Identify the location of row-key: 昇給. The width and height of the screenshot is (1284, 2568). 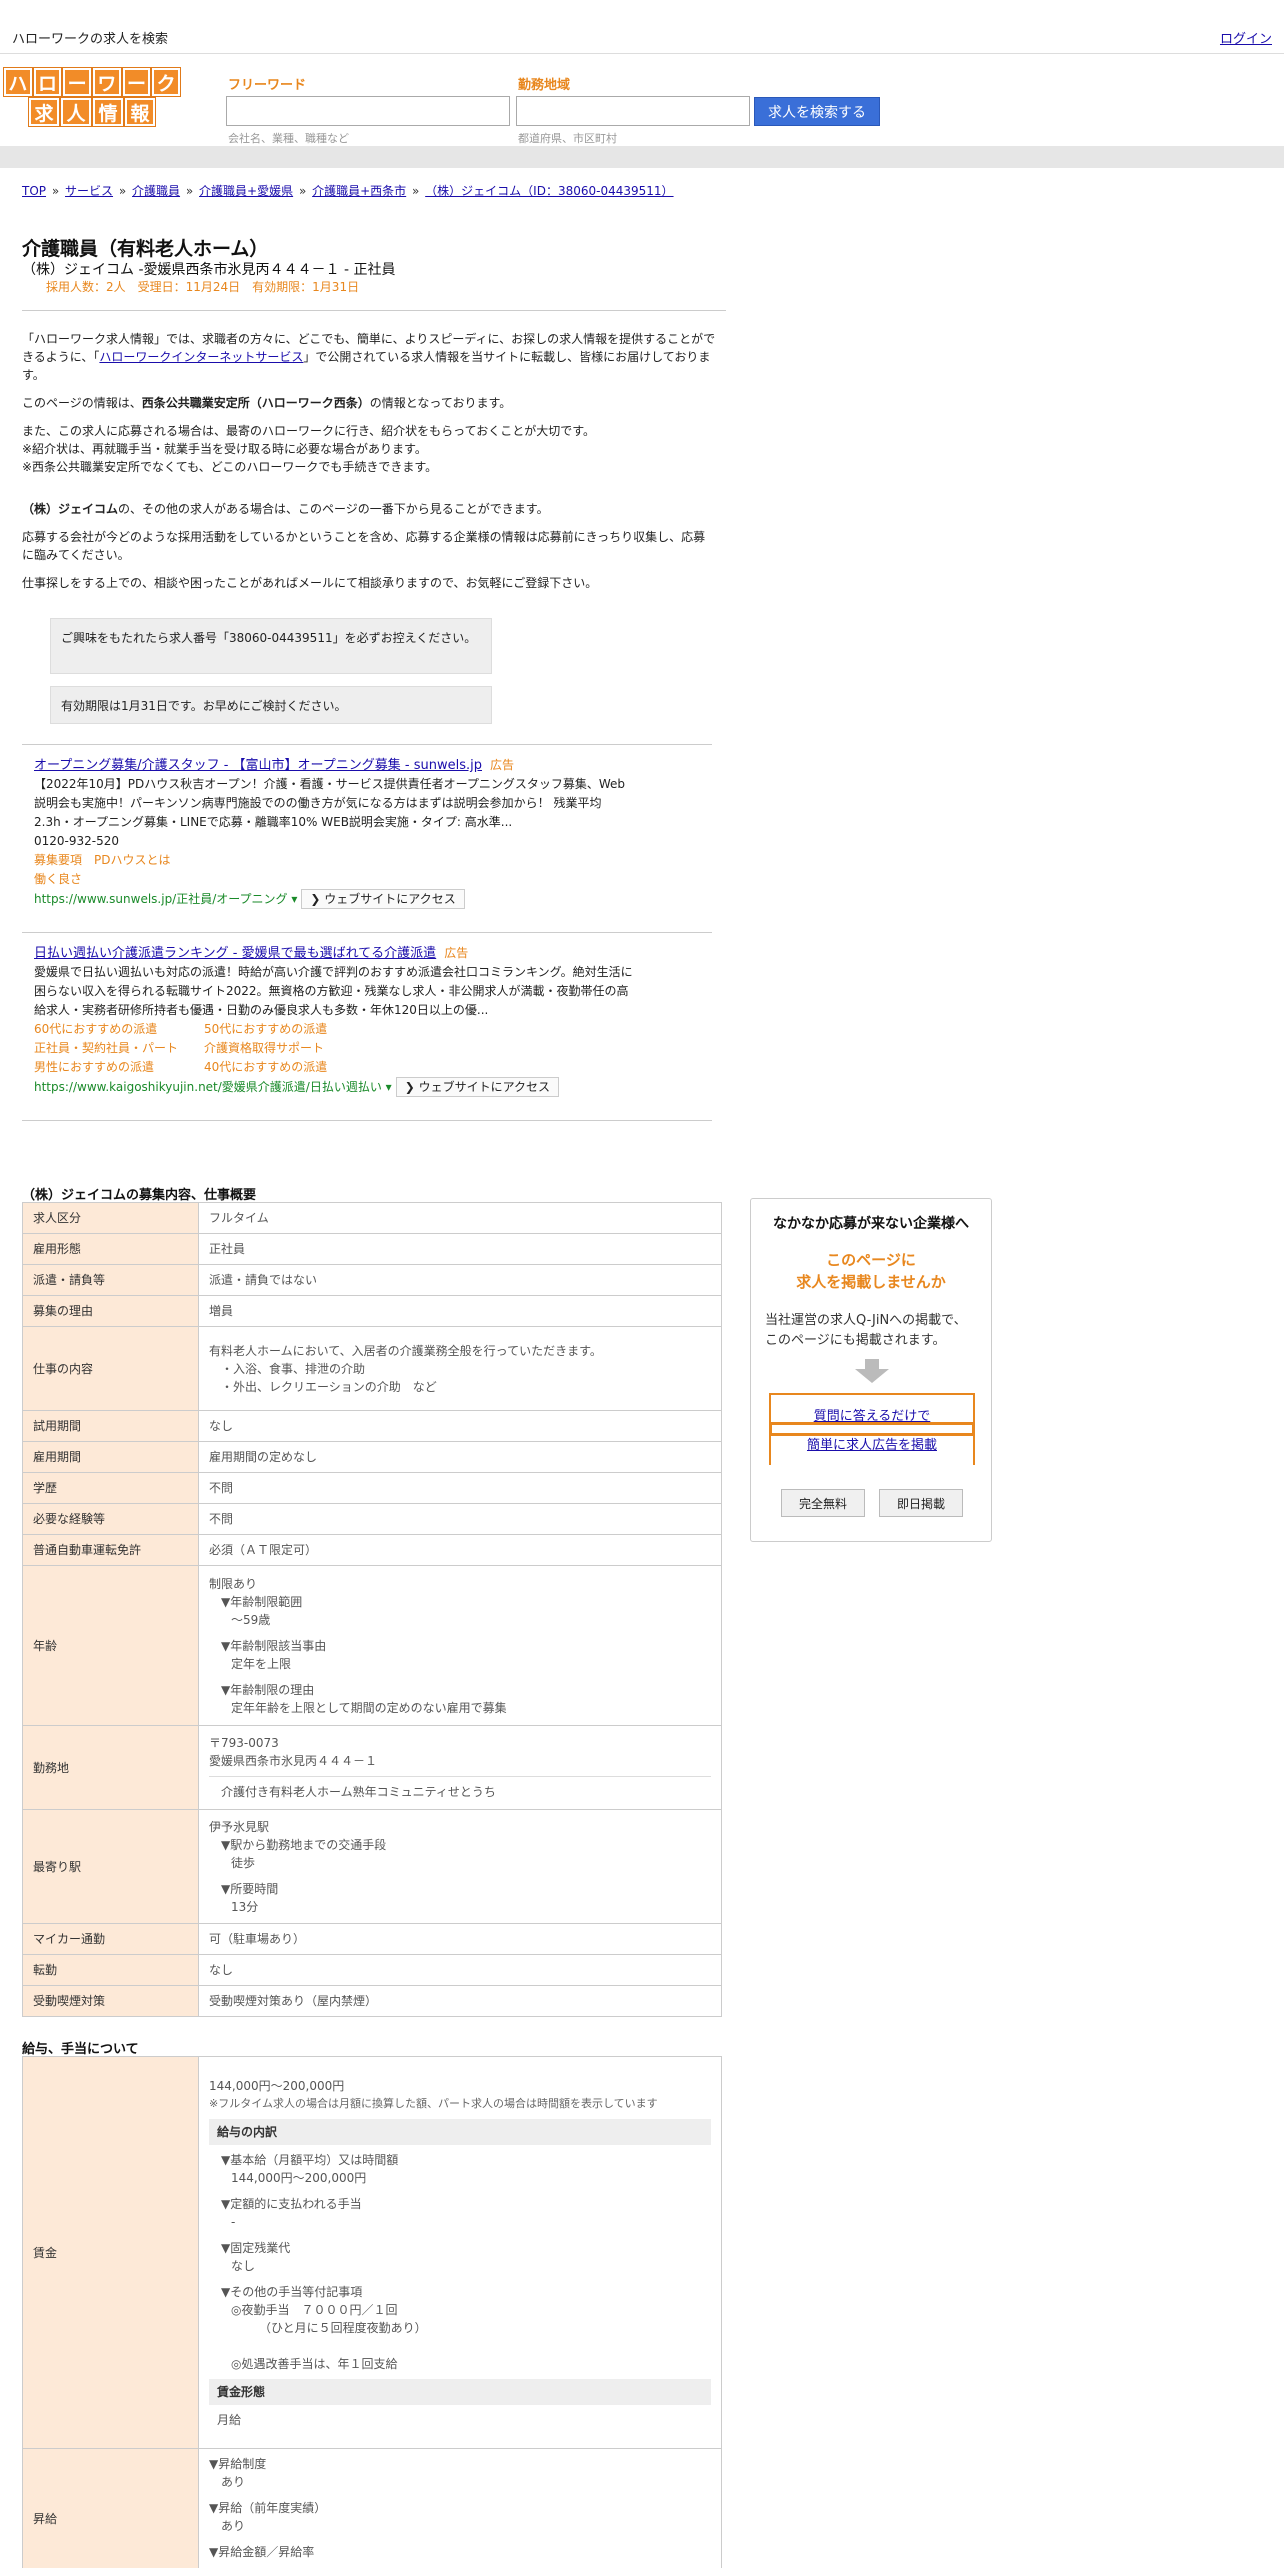
(110, 2508).